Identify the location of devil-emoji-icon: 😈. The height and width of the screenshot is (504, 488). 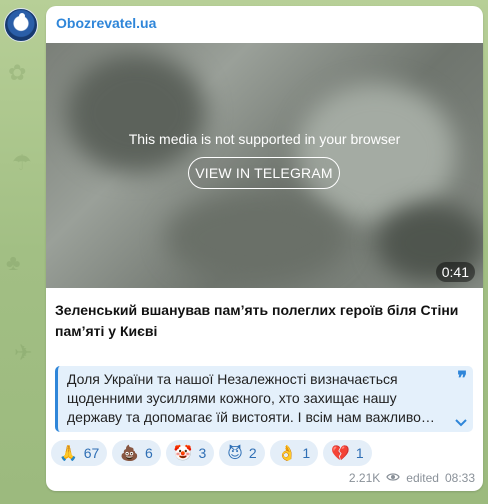
(235, 453).